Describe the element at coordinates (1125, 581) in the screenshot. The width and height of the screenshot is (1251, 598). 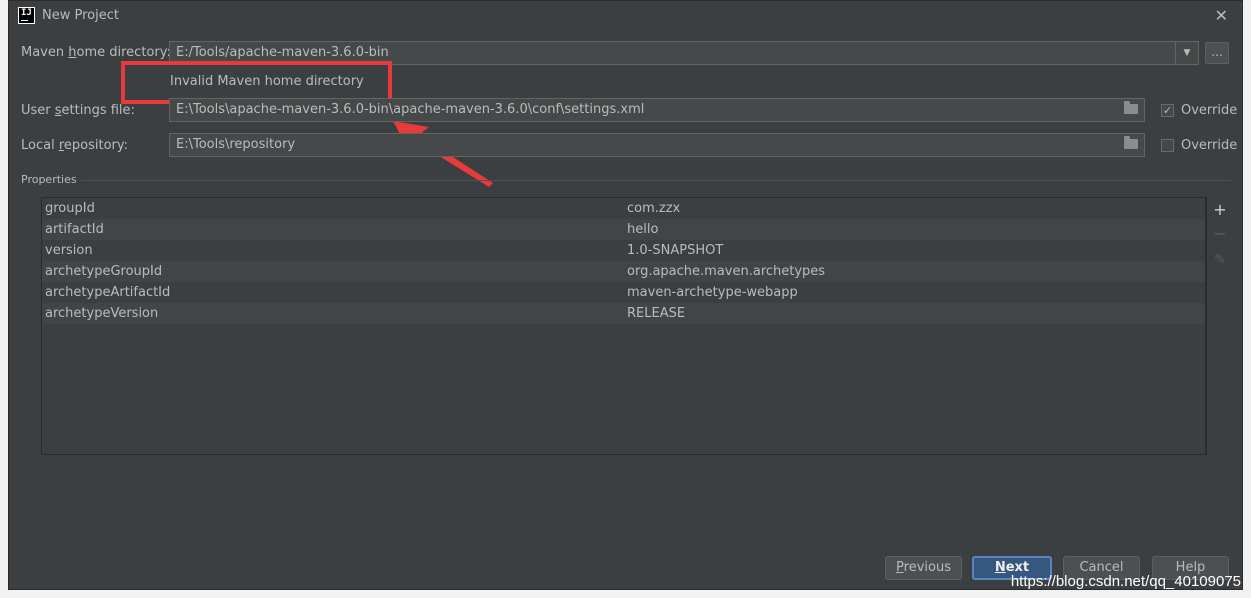
I see `watermark-text: https://blog.csdn.net/qq_40109075` at that location.